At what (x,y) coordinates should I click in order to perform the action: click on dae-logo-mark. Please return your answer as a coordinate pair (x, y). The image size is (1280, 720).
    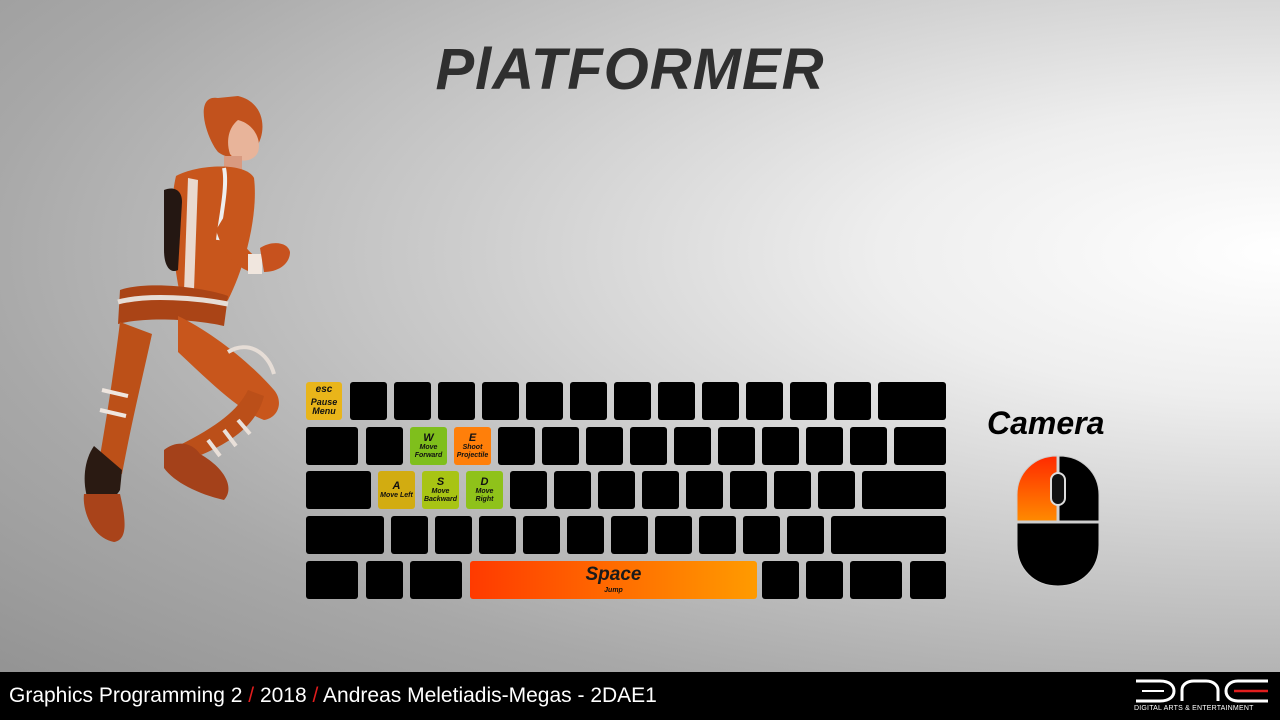
    Looking at the image, I should click on (1202, 691).